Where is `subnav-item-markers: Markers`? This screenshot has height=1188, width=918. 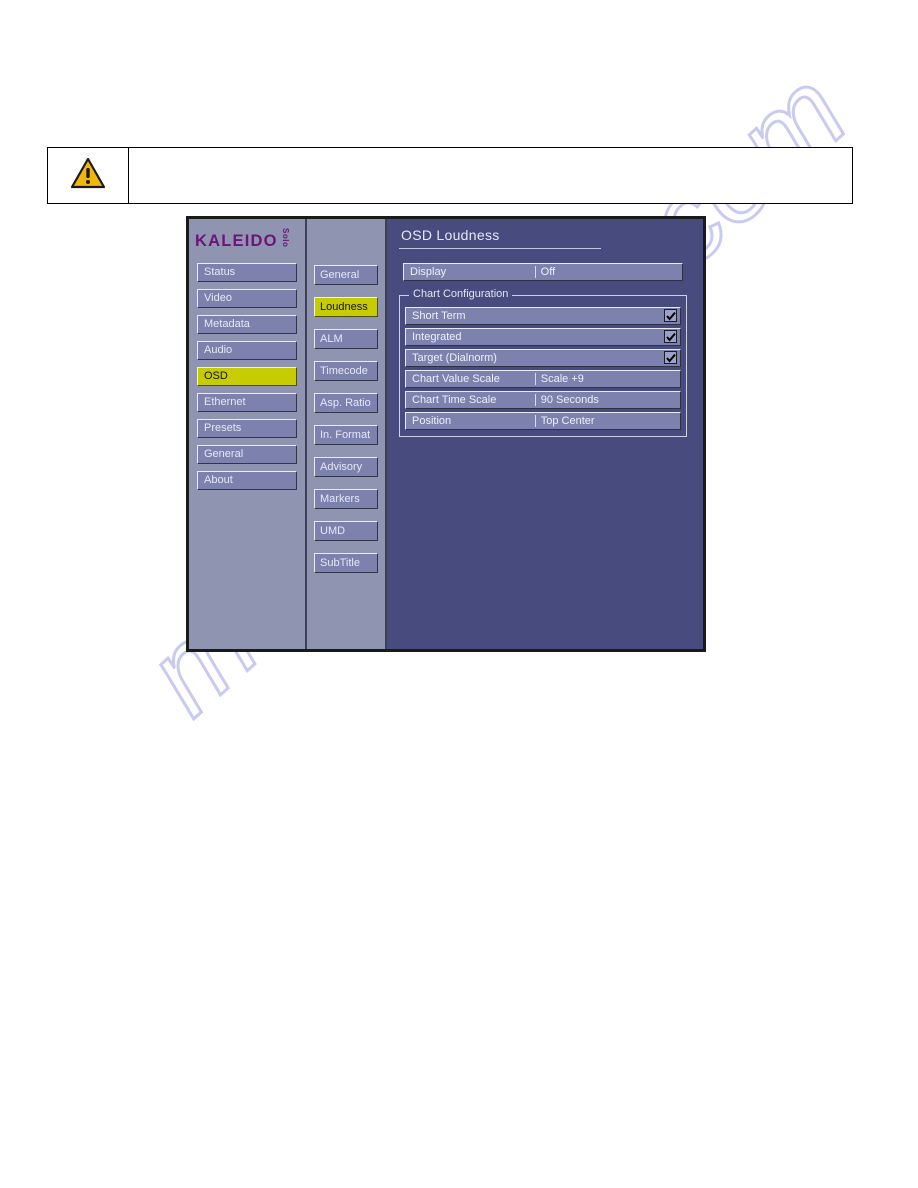
subnav-item-markers: Markers is located at coordinates (346, 499).